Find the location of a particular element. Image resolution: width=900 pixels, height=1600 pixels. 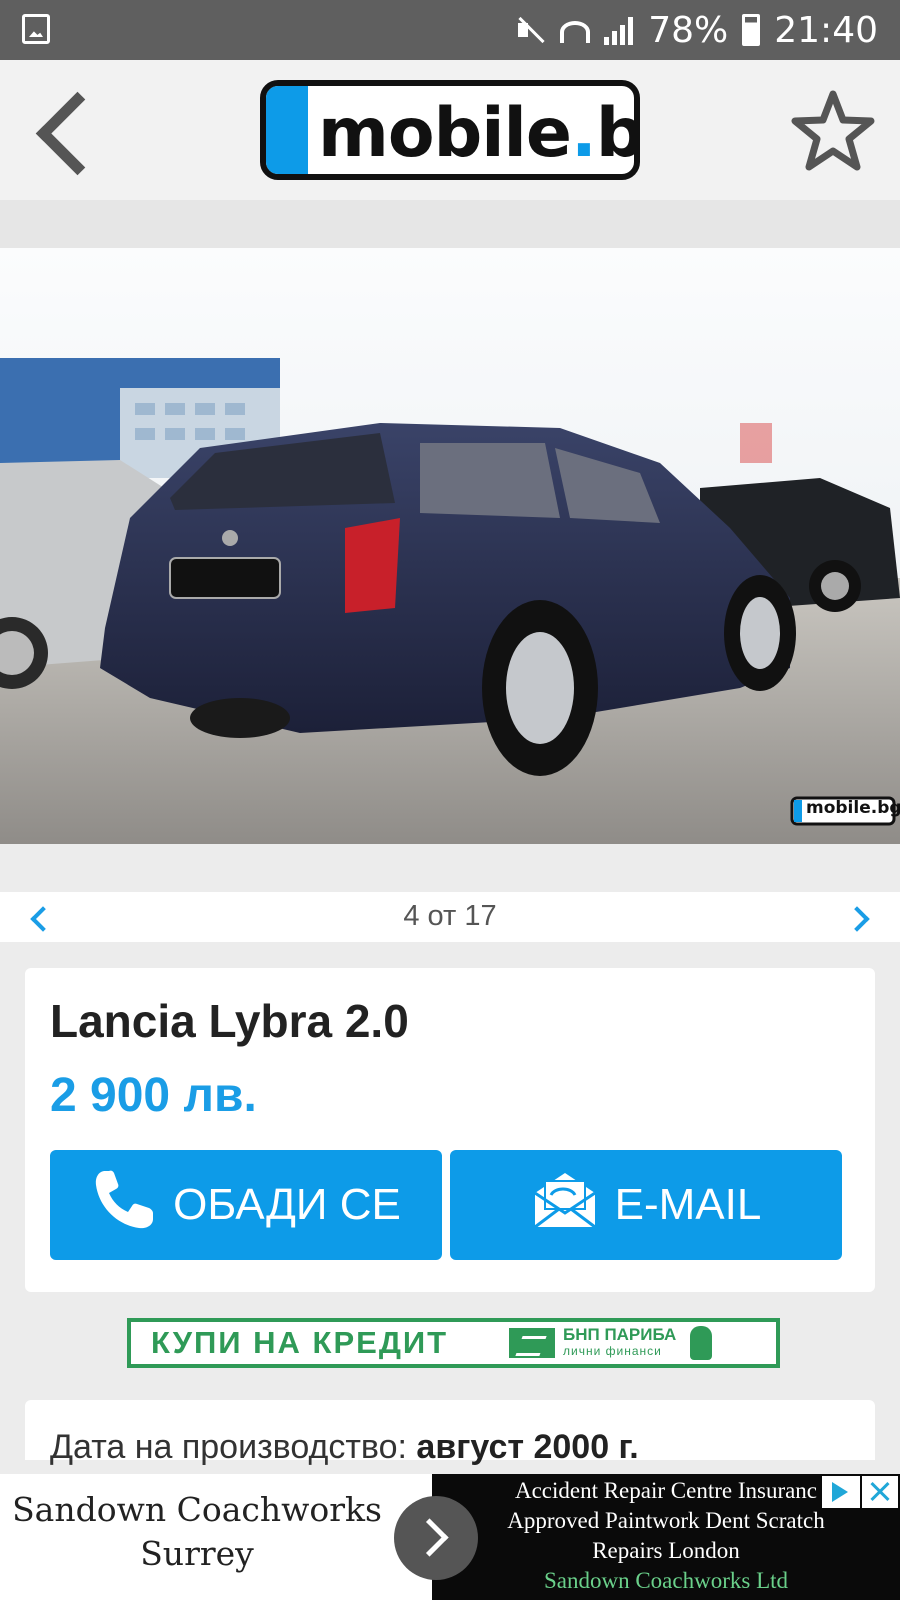

ad-advertiser: Sandown Coachworks Ltd is located at coordinates (666, 1580).